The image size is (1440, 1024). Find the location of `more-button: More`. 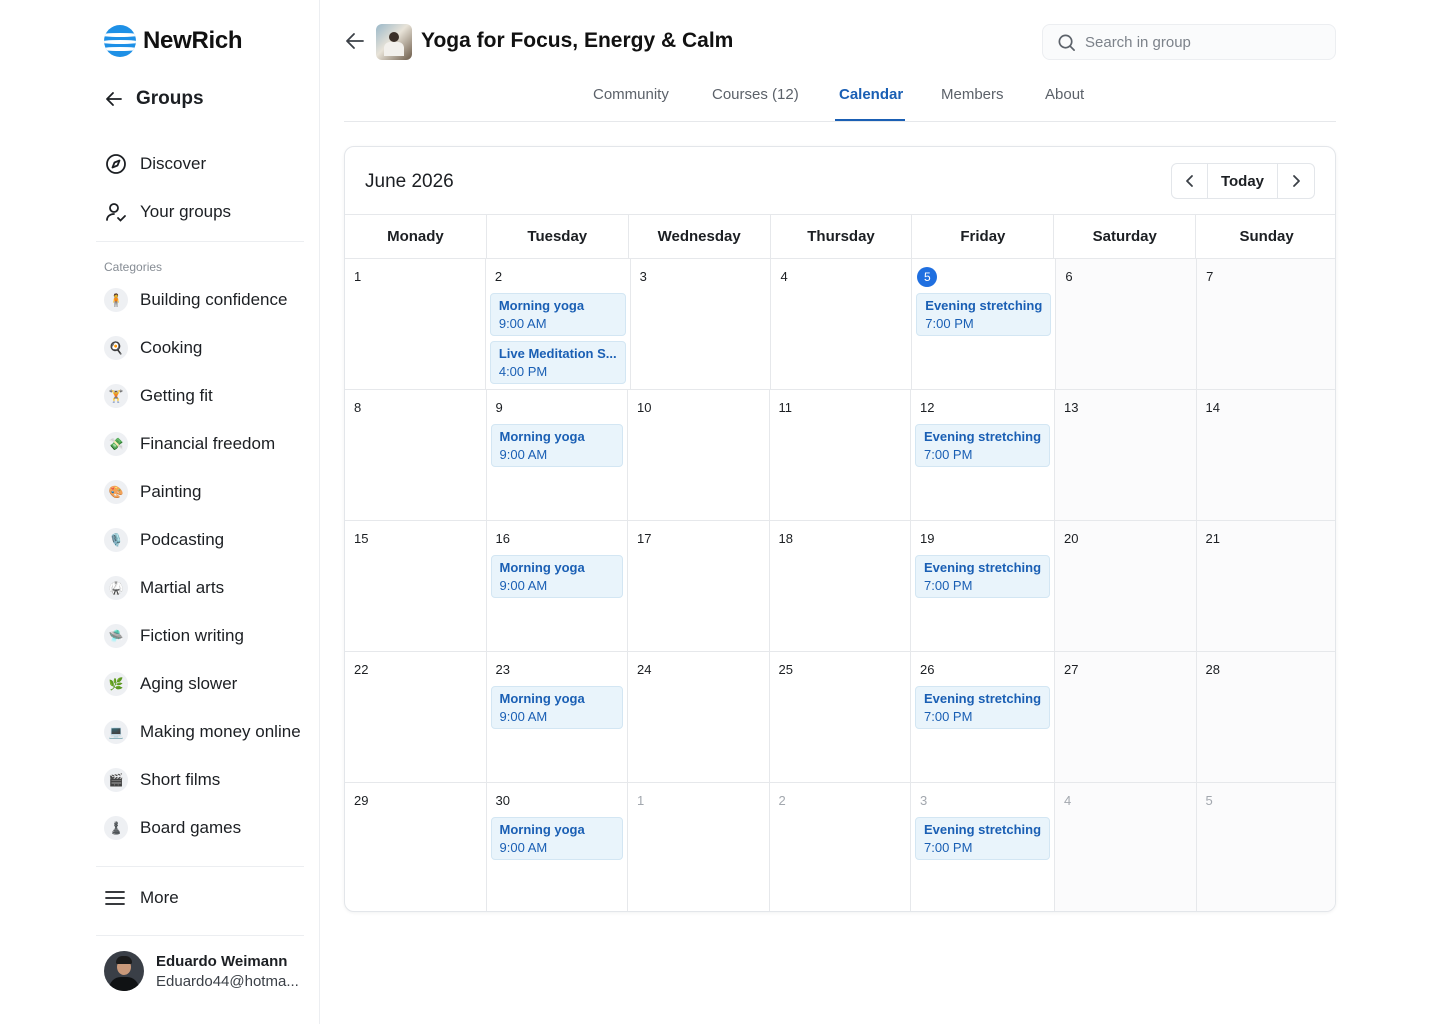

more-button: More is located at coordinates (141, 898).